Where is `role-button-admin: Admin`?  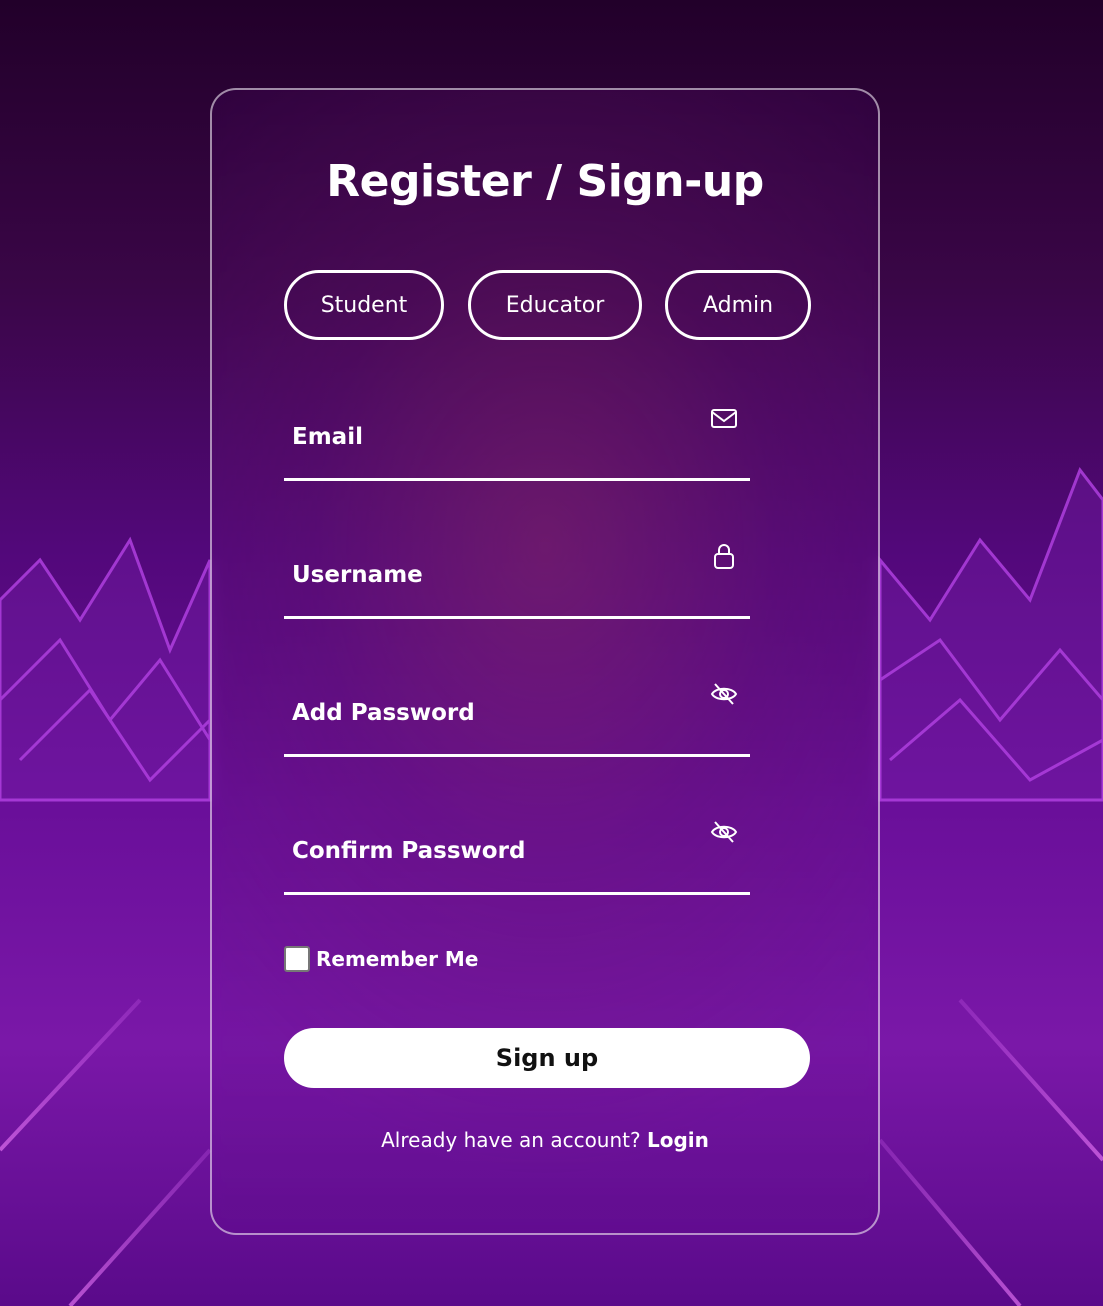
role-button-admin: Admin is located at coordinates (738, 305).